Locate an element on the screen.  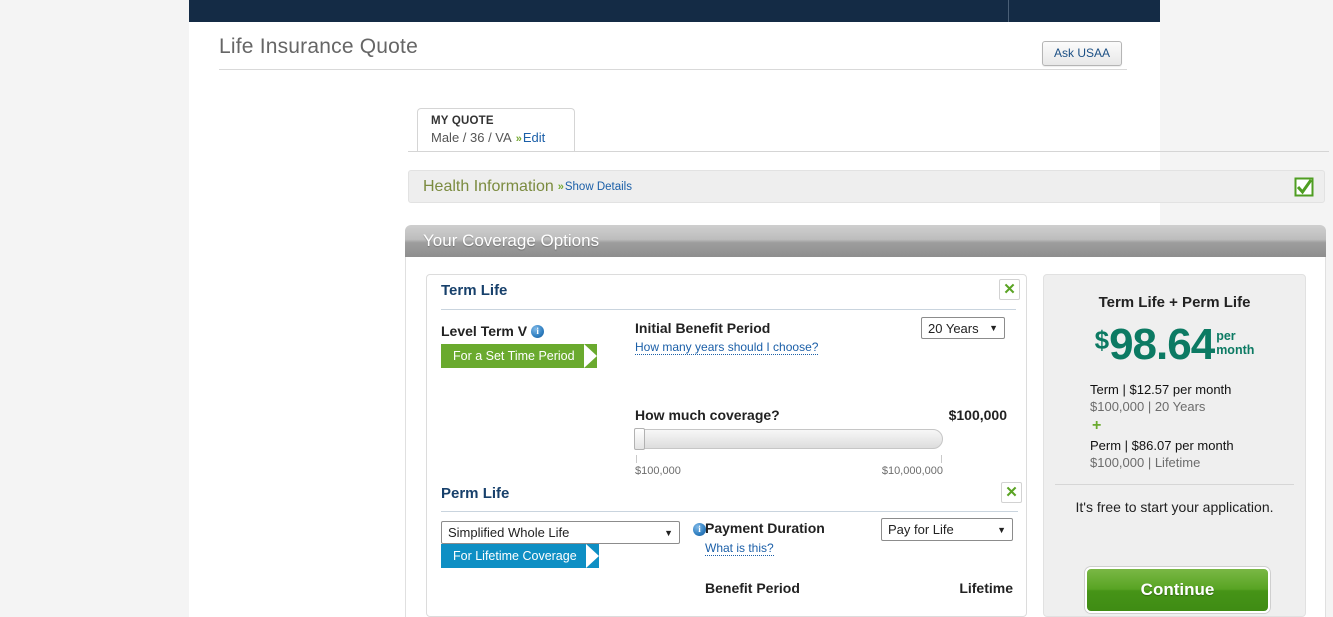
slider-handle is located at coordinates (639, 439).